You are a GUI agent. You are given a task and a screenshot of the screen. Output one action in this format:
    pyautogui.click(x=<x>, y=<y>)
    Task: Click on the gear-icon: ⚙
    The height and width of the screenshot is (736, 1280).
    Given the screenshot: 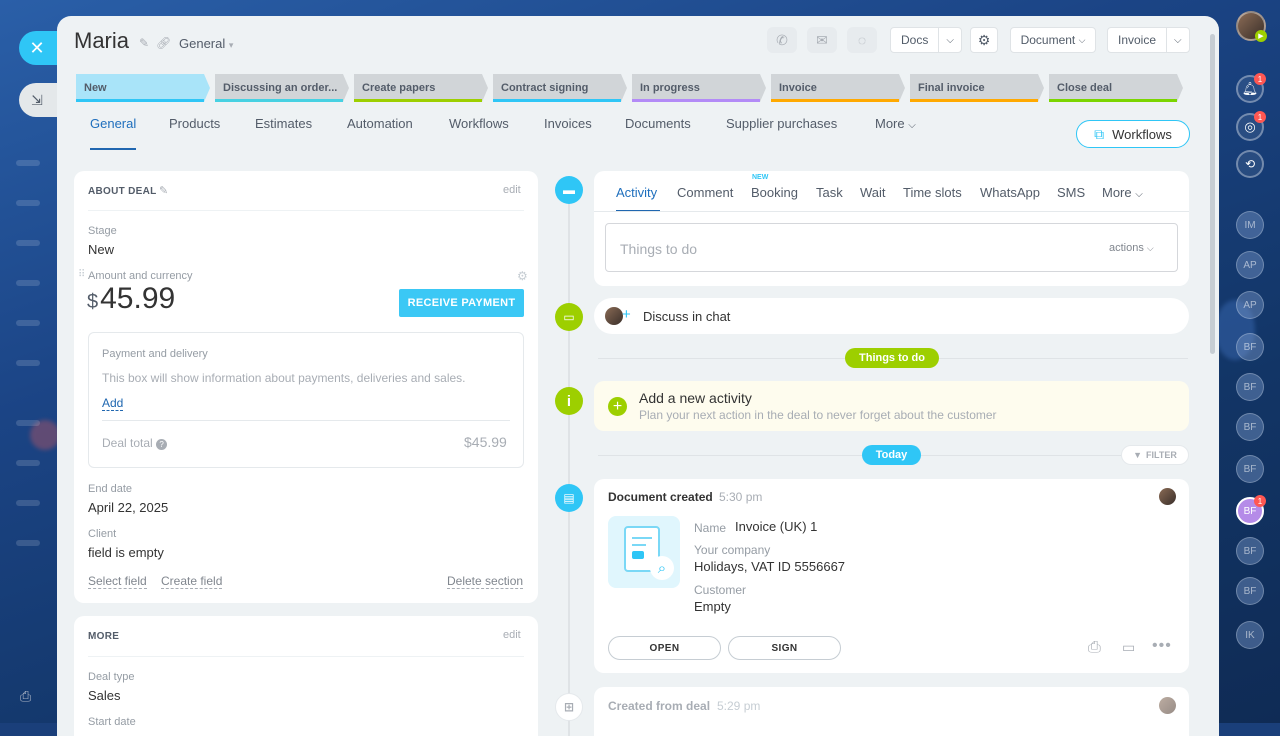 What is the action you would take?
    pyautogui.click(x=522, y=276)
    